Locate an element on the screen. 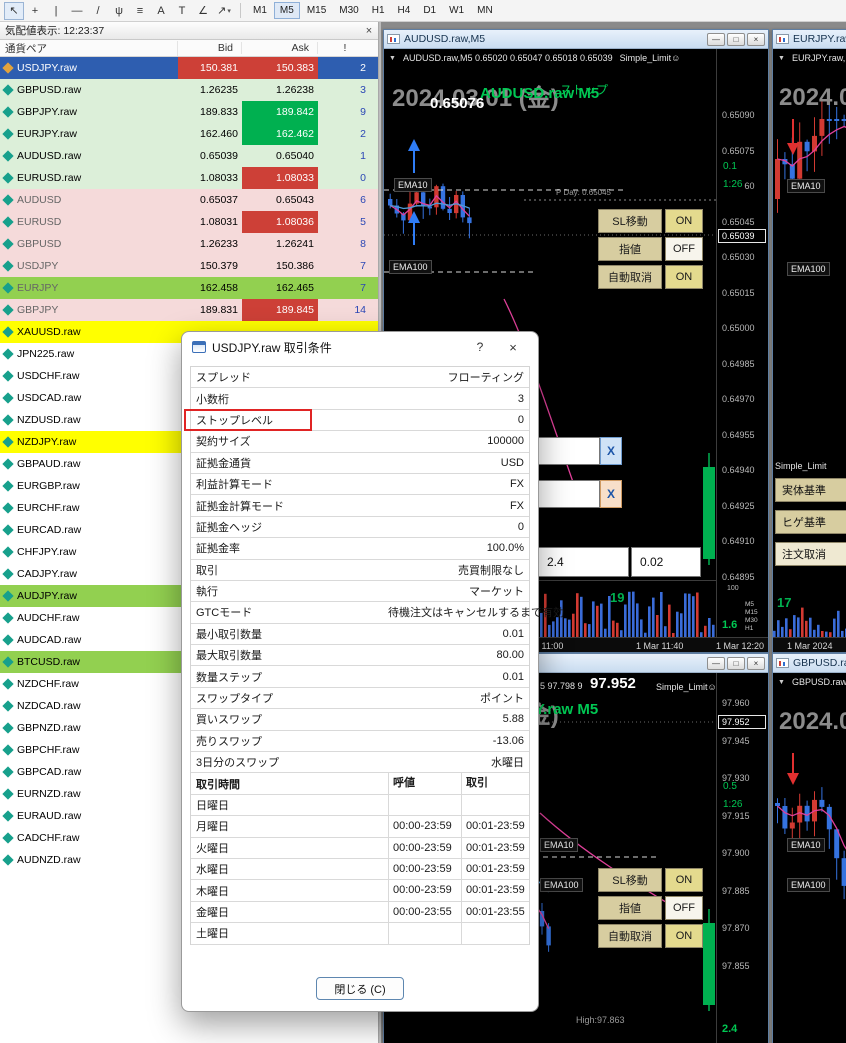 Image resolution: width=846 pixels, height=1043 pixels. symbol-name: USDJPY.raw is located at coordinates (47, 68).